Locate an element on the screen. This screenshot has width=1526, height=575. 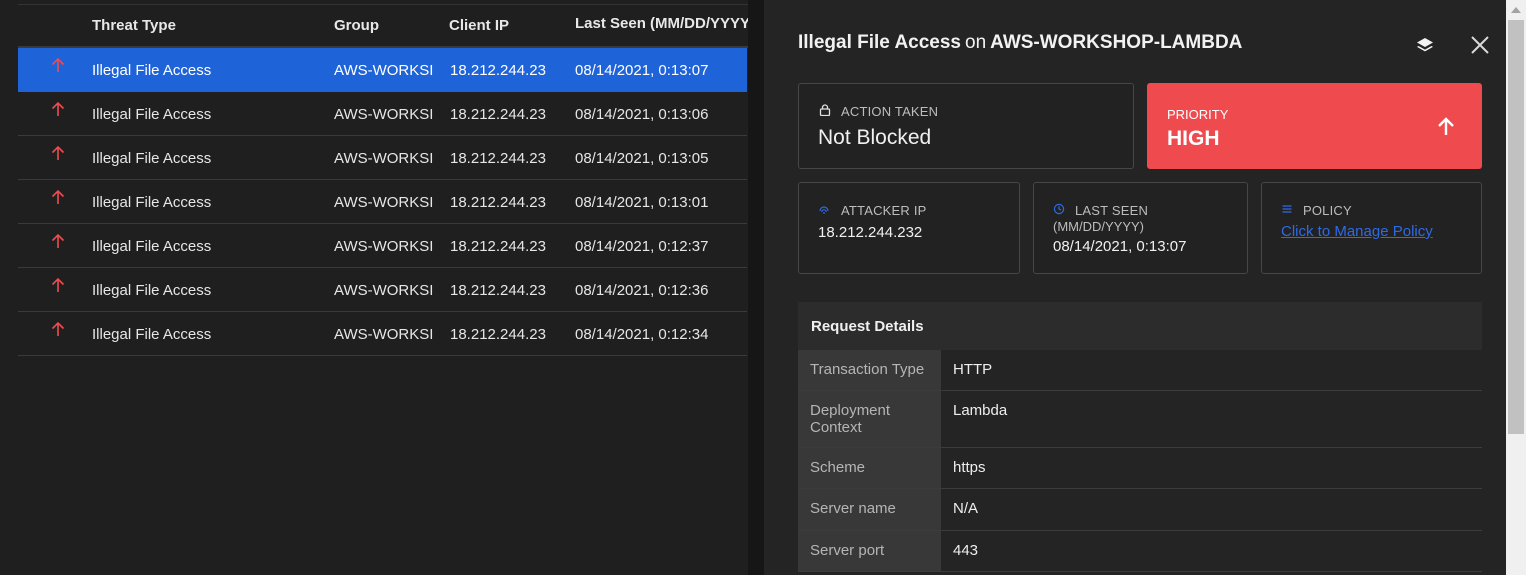
last-seen-format: (MM/DD/YYYY) is located at coordinates (1098, 226).